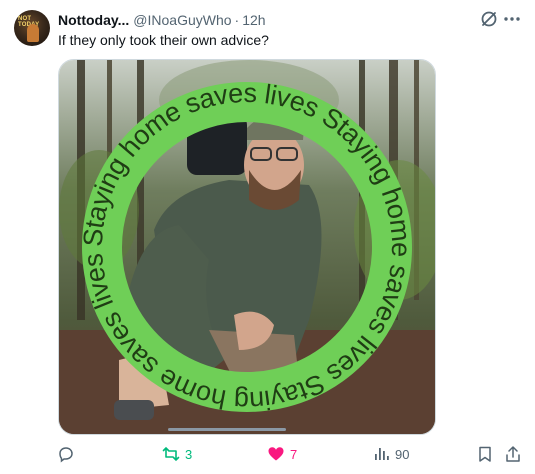  I want to click on bookmark-button, so click(485, 454).